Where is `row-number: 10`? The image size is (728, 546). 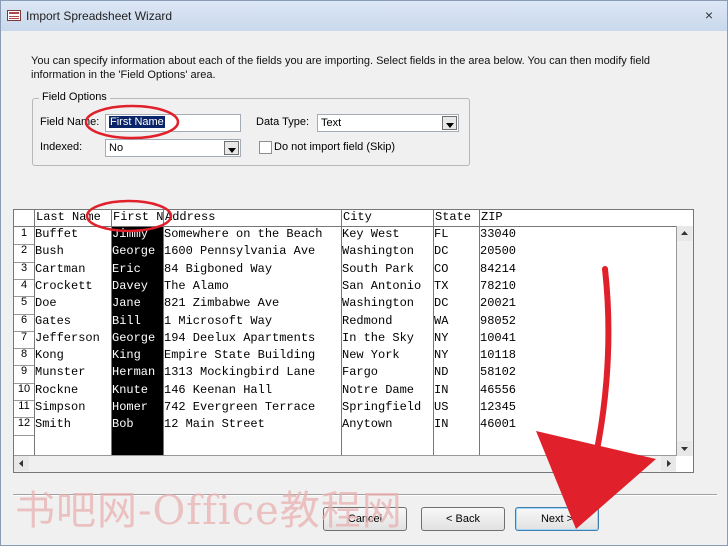 row-number: 10 is located at coordinates (24, 388).